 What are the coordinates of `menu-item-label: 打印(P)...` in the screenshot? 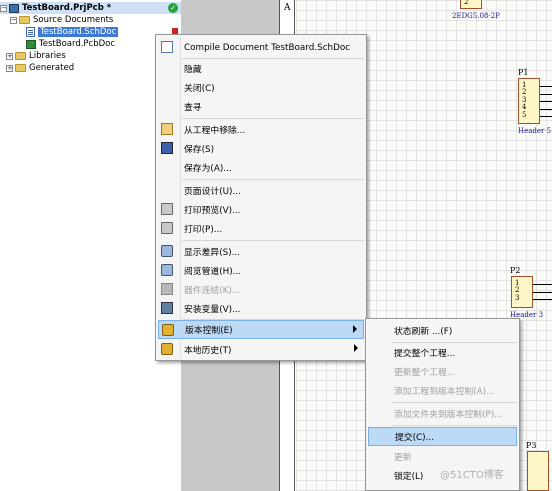 It's located at (203, 230).